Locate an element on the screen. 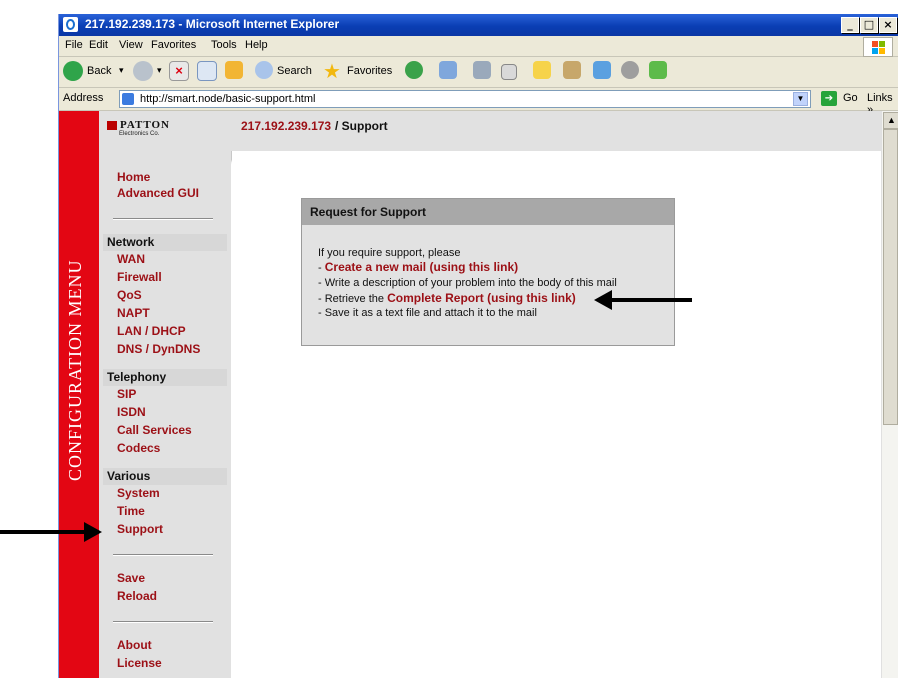  banner-text: CONFIGURATION MENU is located at coordinates (75, 370).